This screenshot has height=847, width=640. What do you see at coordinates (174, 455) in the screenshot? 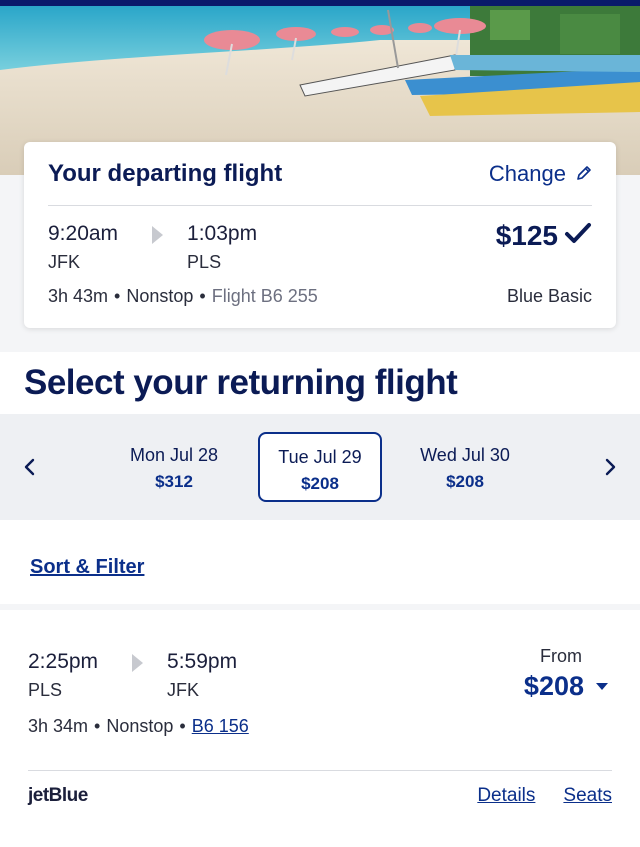
I see `date-tab-day: Mon Jul 28` at bounding box center [174, 455].